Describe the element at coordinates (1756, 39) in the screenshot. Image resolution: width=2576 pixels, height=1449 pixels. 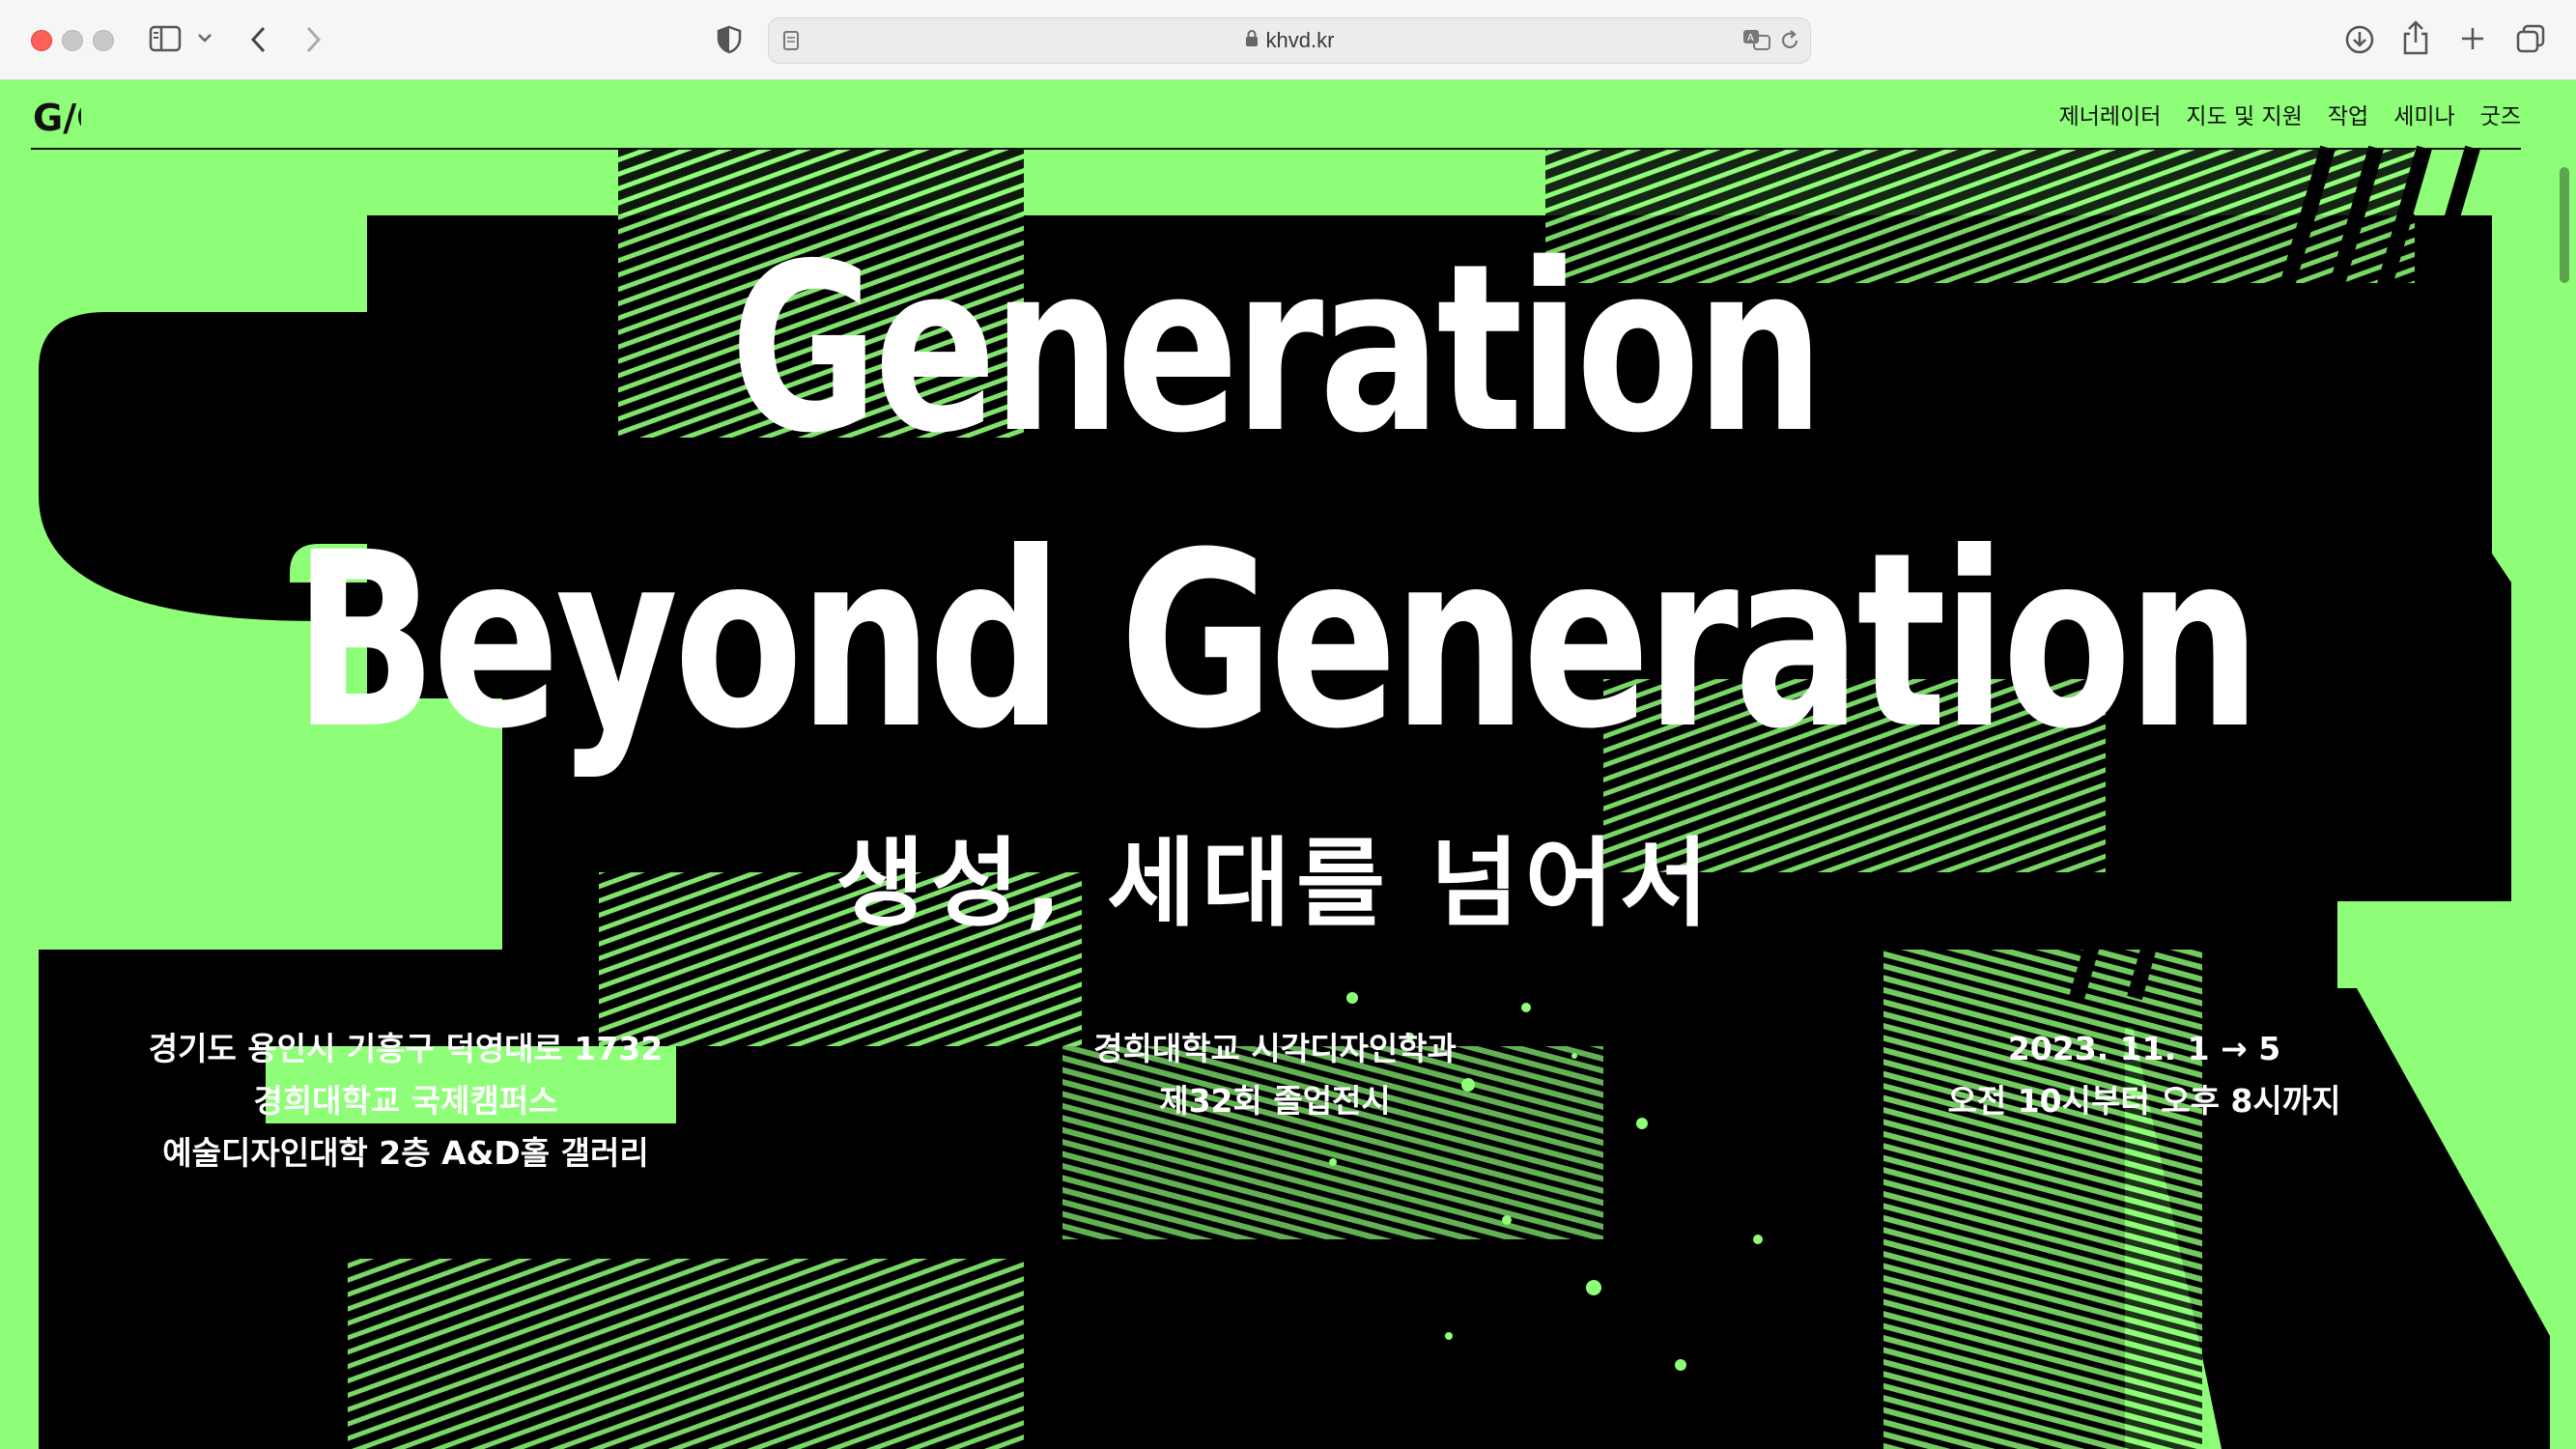
I see `translate-icon: A` at that location.